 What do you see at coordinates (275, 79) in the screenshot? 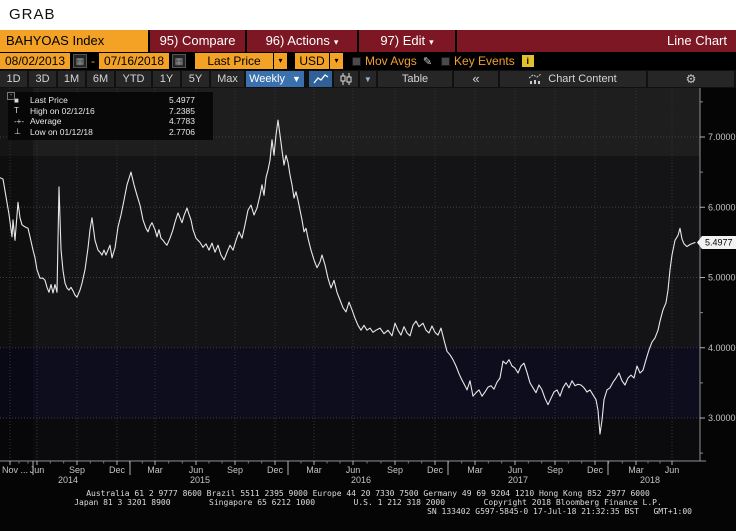
I see `frequency-dropdown: Weekly ▼` at bounding box center [275, 79].